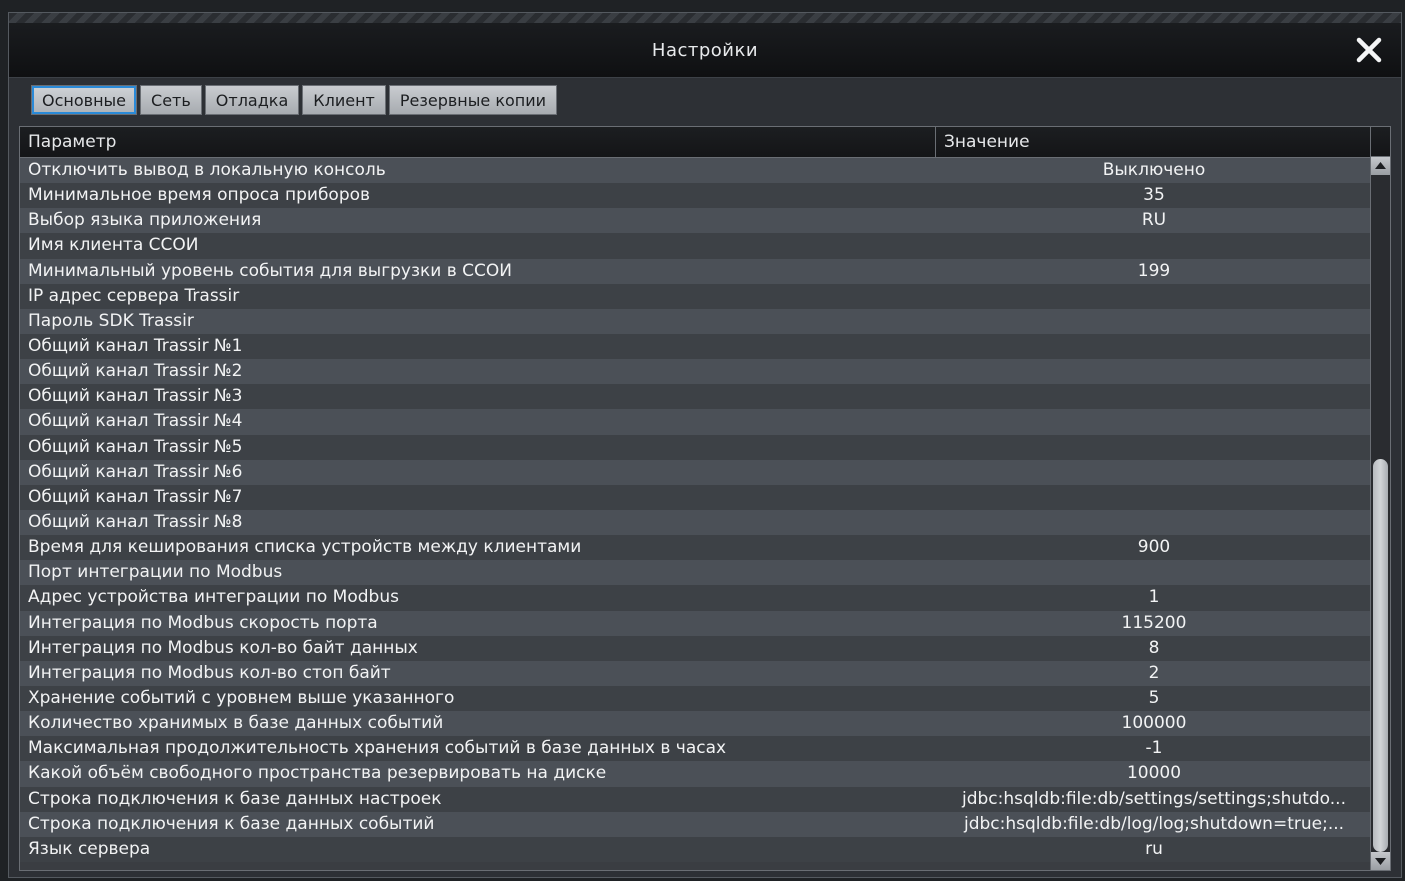 The height and width of the screenshot is (881, 1405). Describe the element at coordinates (135, 345) in the screenshot. I see `param-cell: Общий канал Trassir №1` at that location.